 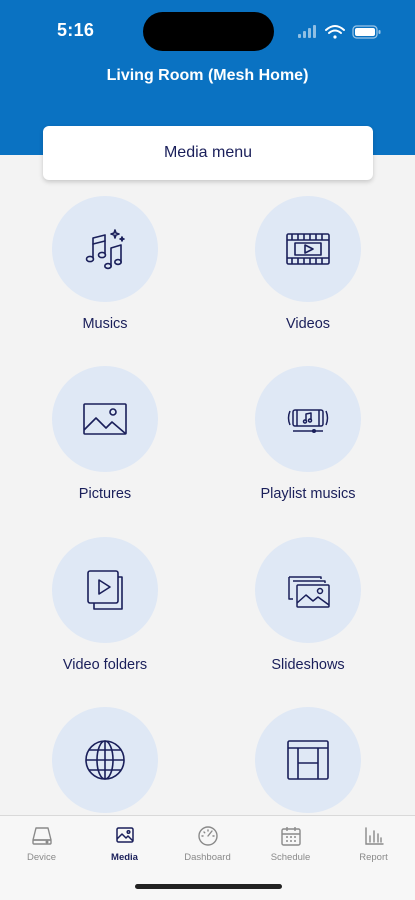 I want to click on tab-schedule: Schedule, so click(x=290, y=846).